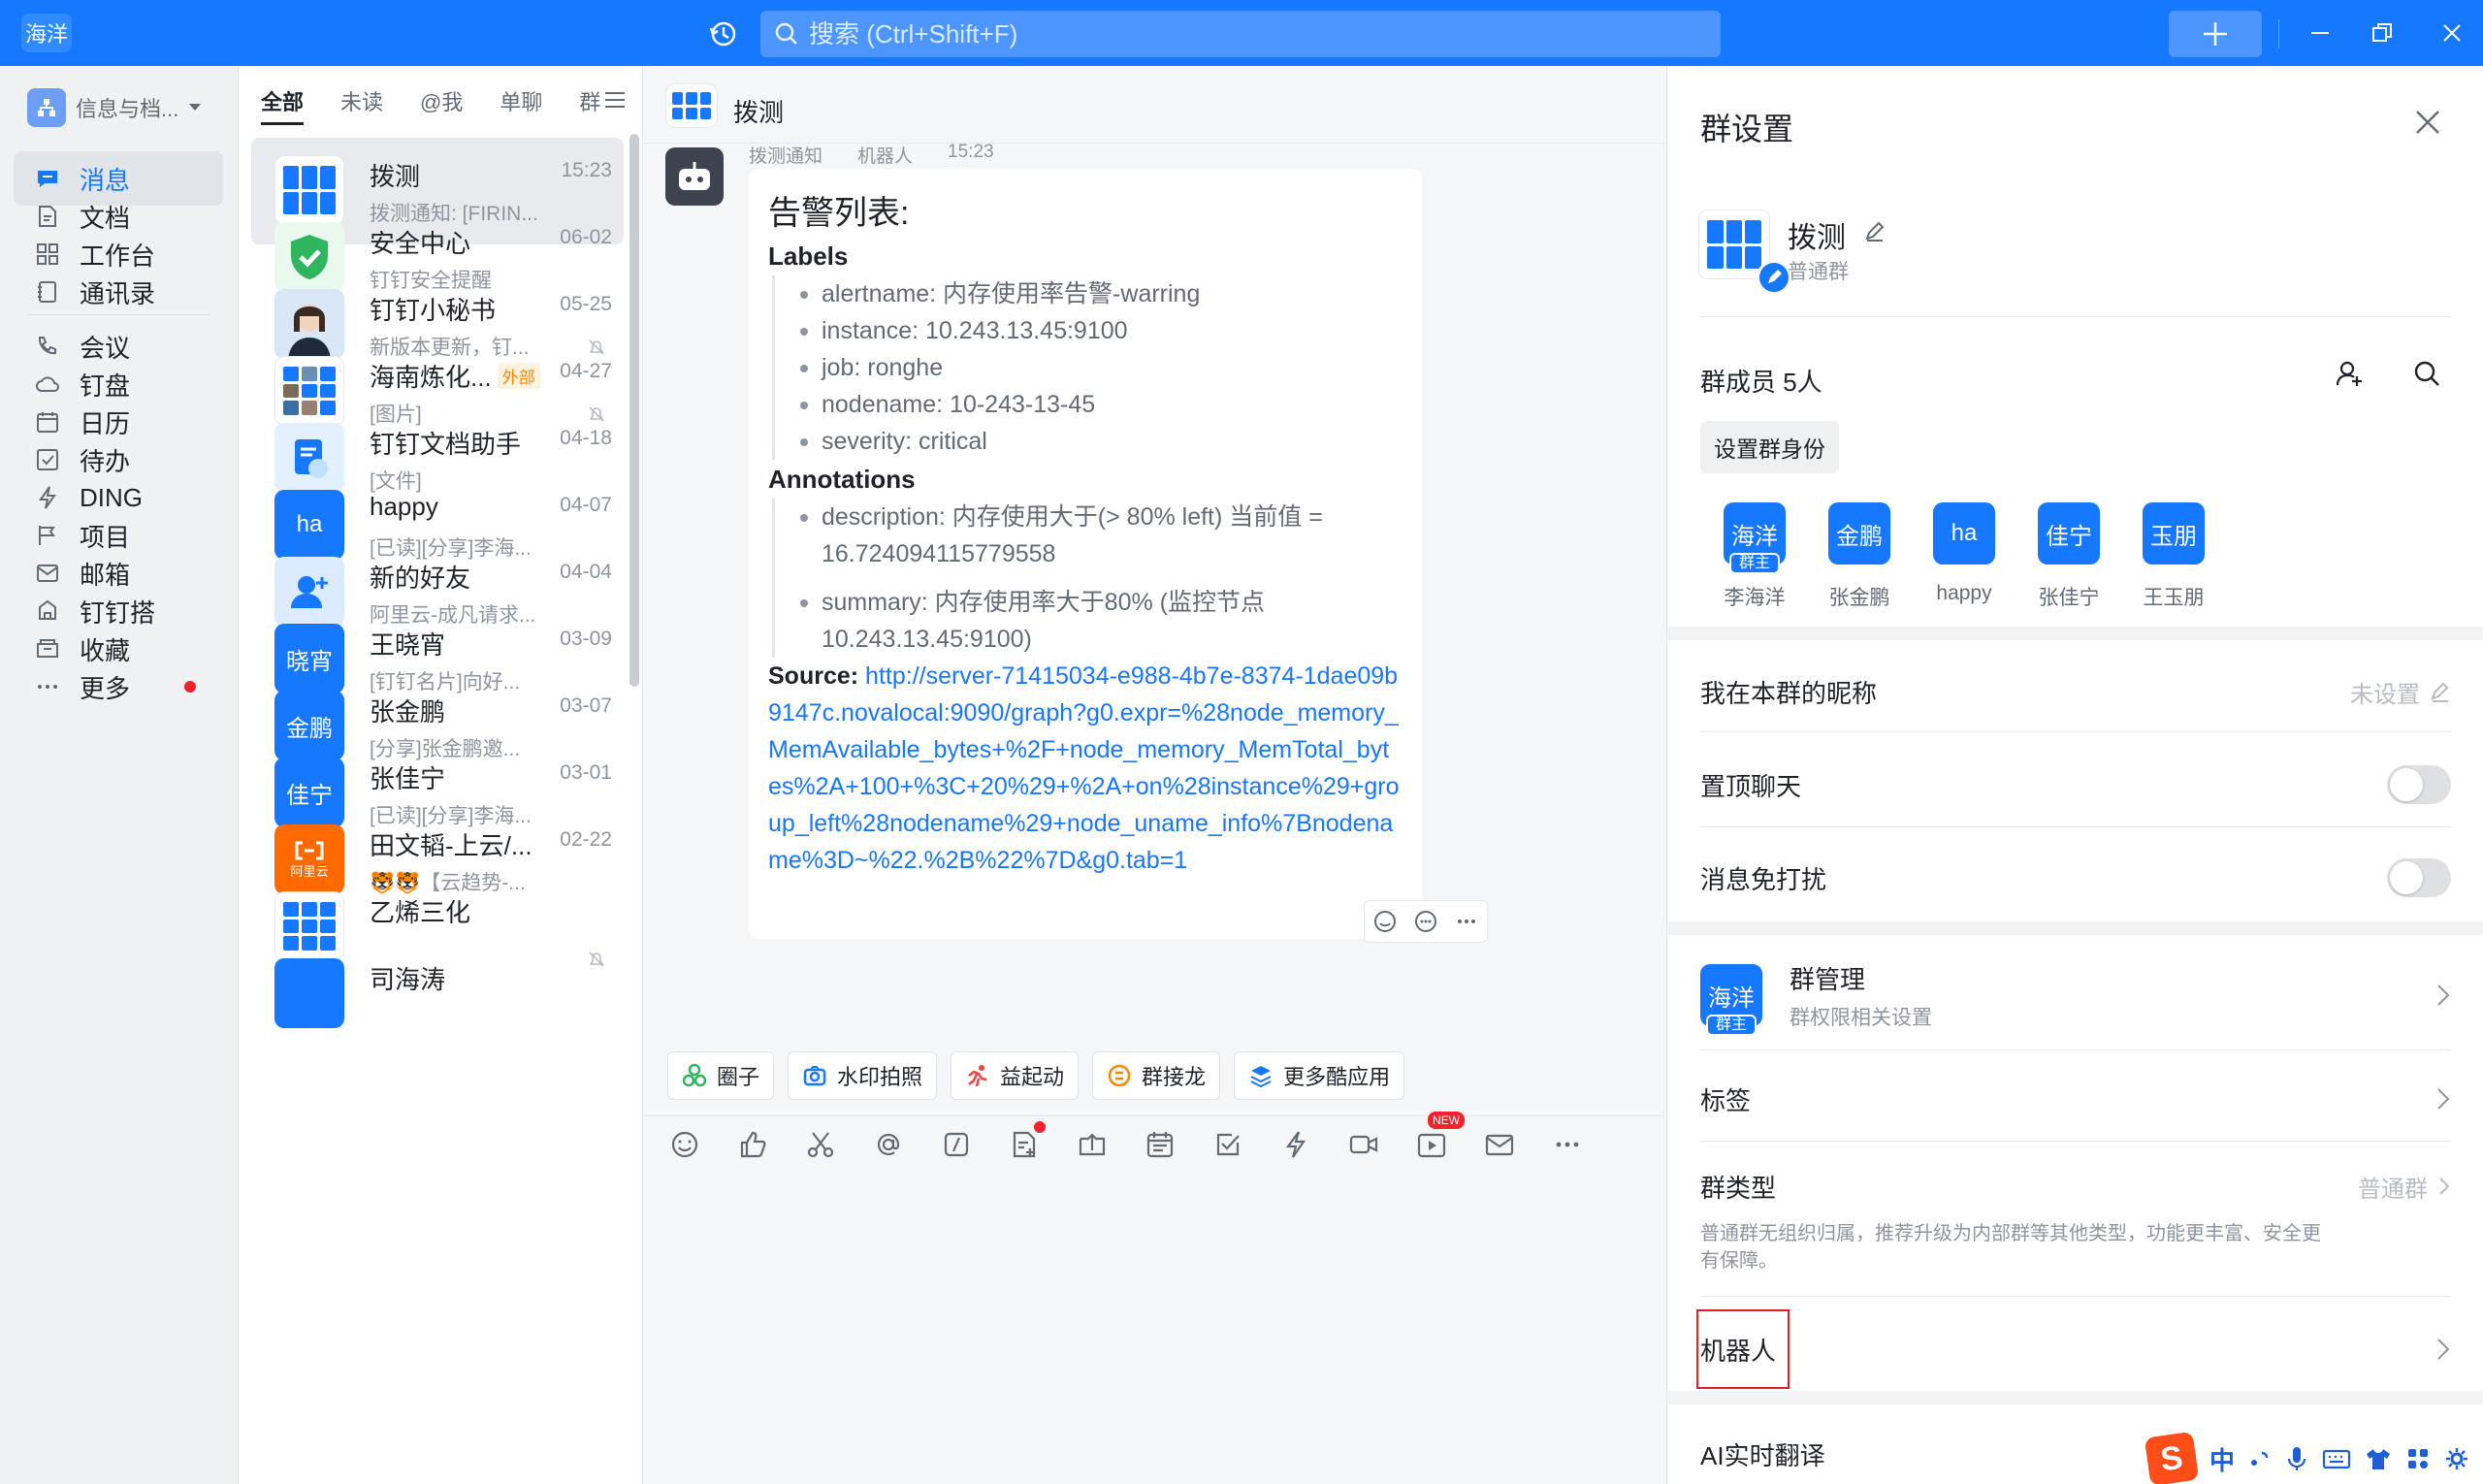 Image resolution: width=2483 pixels, height=1484 pixels. What do you see at coordinates (47, 33) in the screenshot?
I see `user-avatar-badge: 海洋` at bounding box center [47, 33].